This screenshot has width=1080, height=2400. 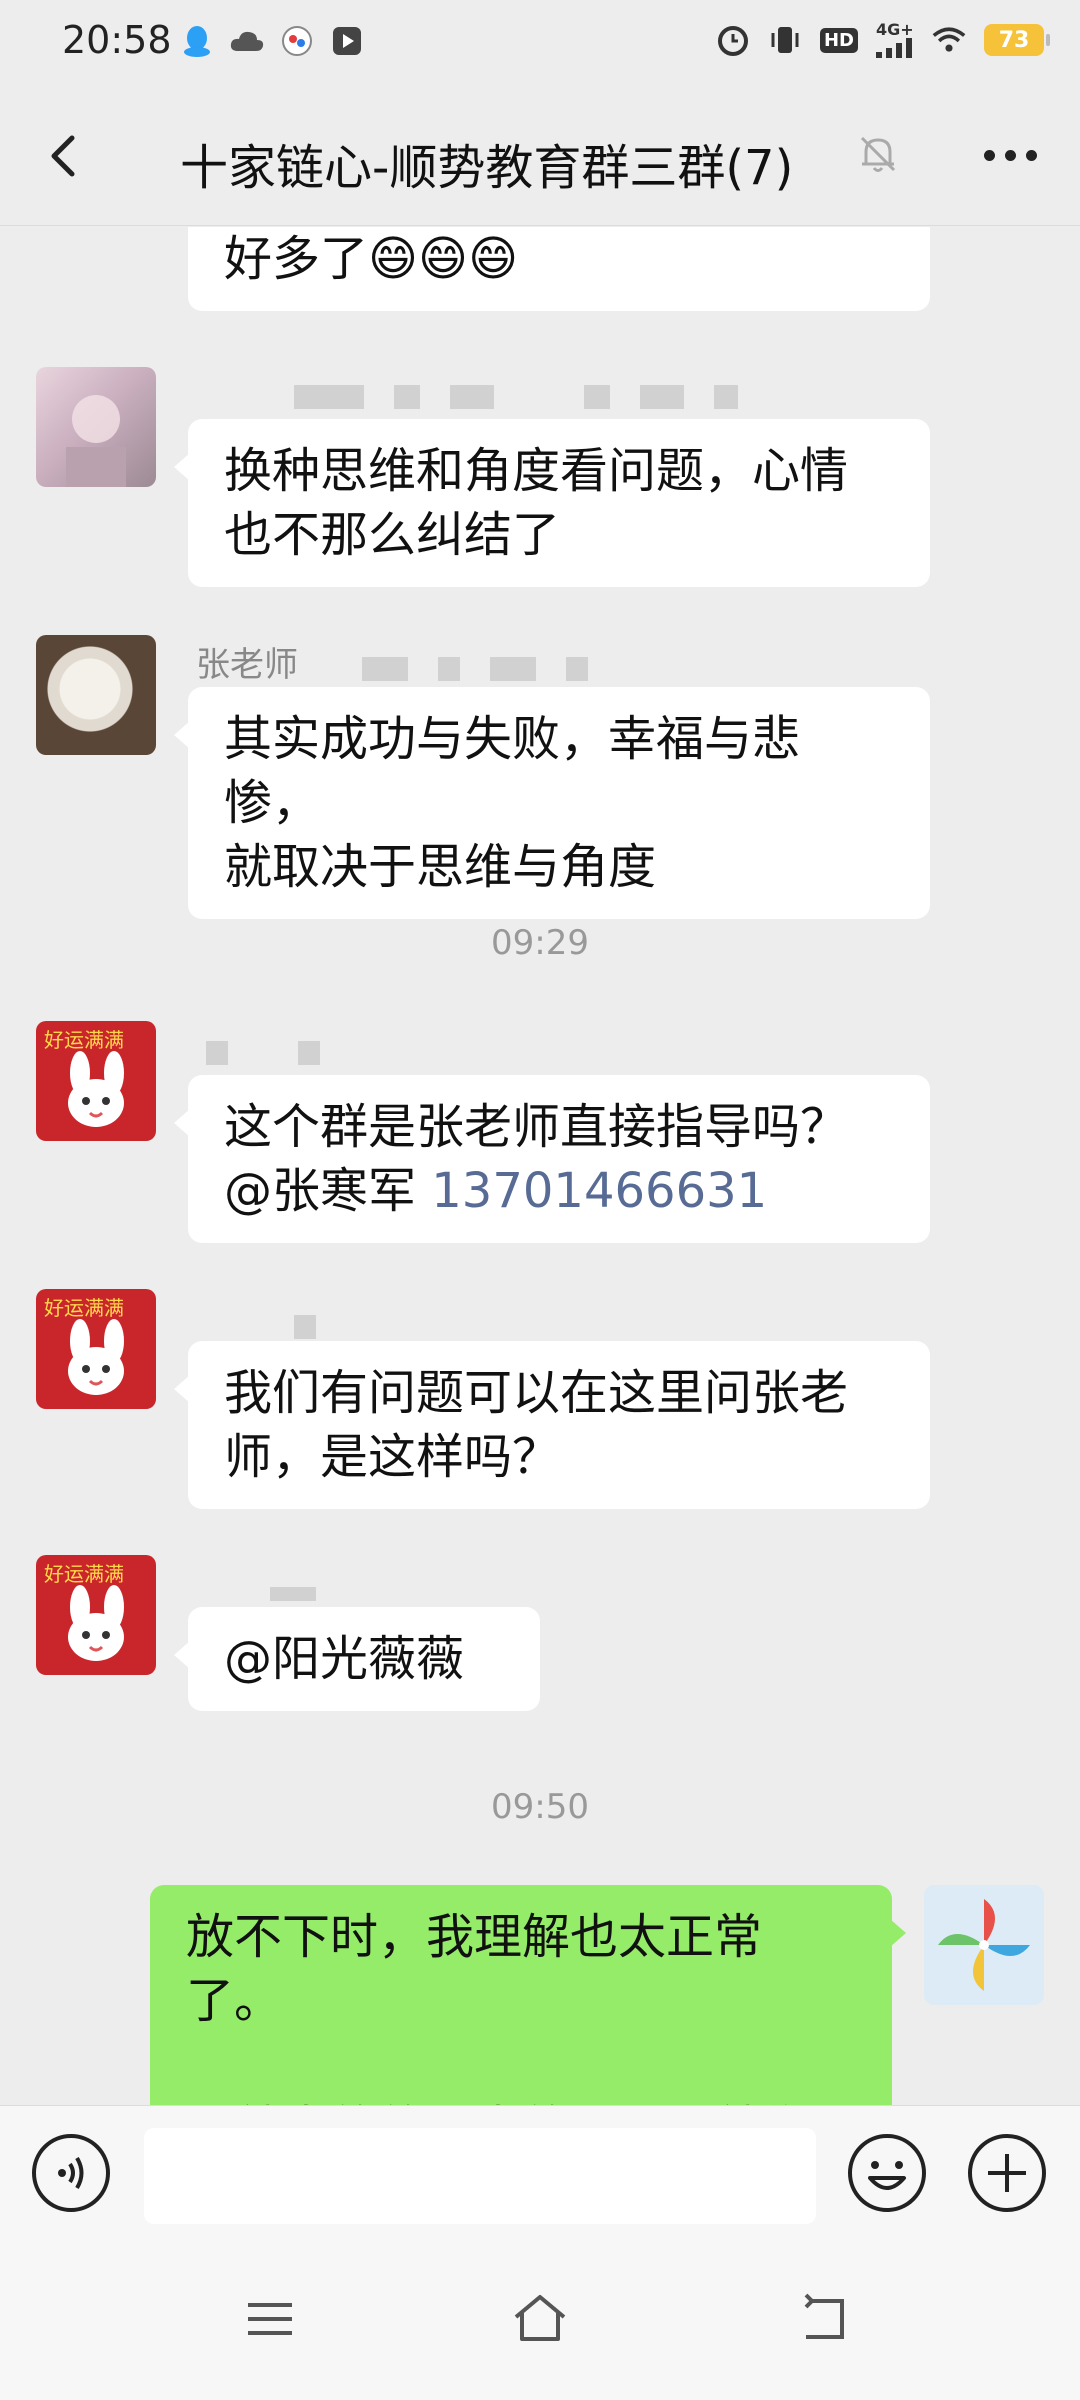 What do you see at coordinates (474, 1969) in the screenshot?
I see `message-text: 放不下时，我理解也太正常了。` at bounding box center [474, 1969].